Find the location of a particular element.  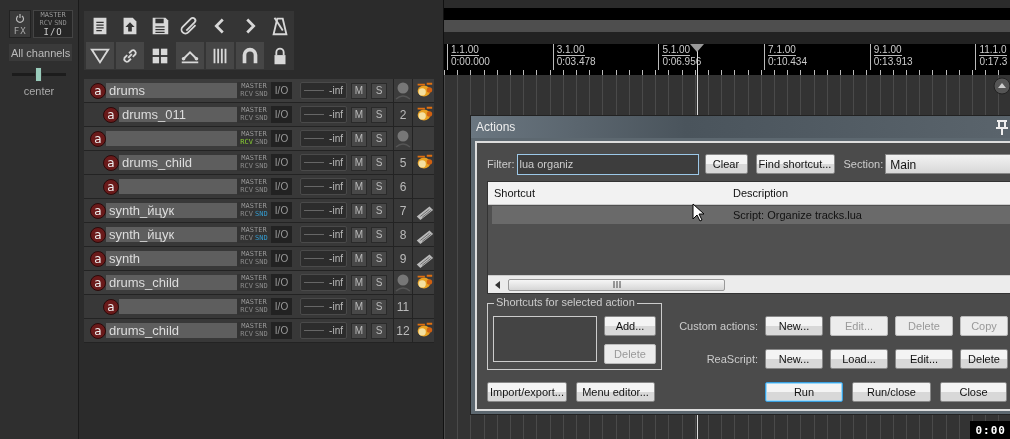

dialog-title: Actions is located at coordinates (496, 127).